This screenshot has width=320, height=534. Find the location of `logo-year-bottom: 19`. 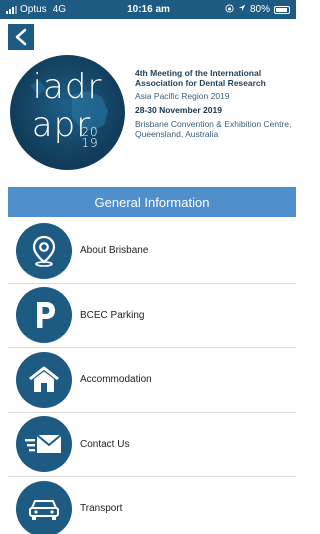

logo-year-bottom: 19 is located at coordinates (90, 143).